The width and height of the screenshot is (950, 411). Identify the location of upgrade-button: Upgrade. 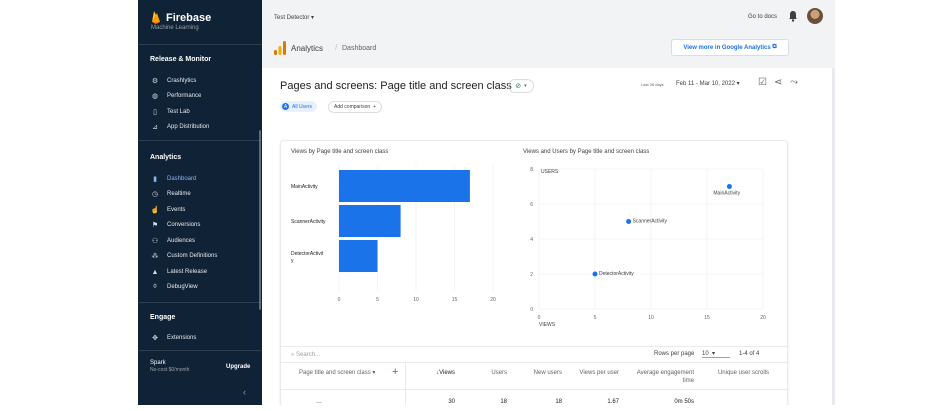
(238, 367).